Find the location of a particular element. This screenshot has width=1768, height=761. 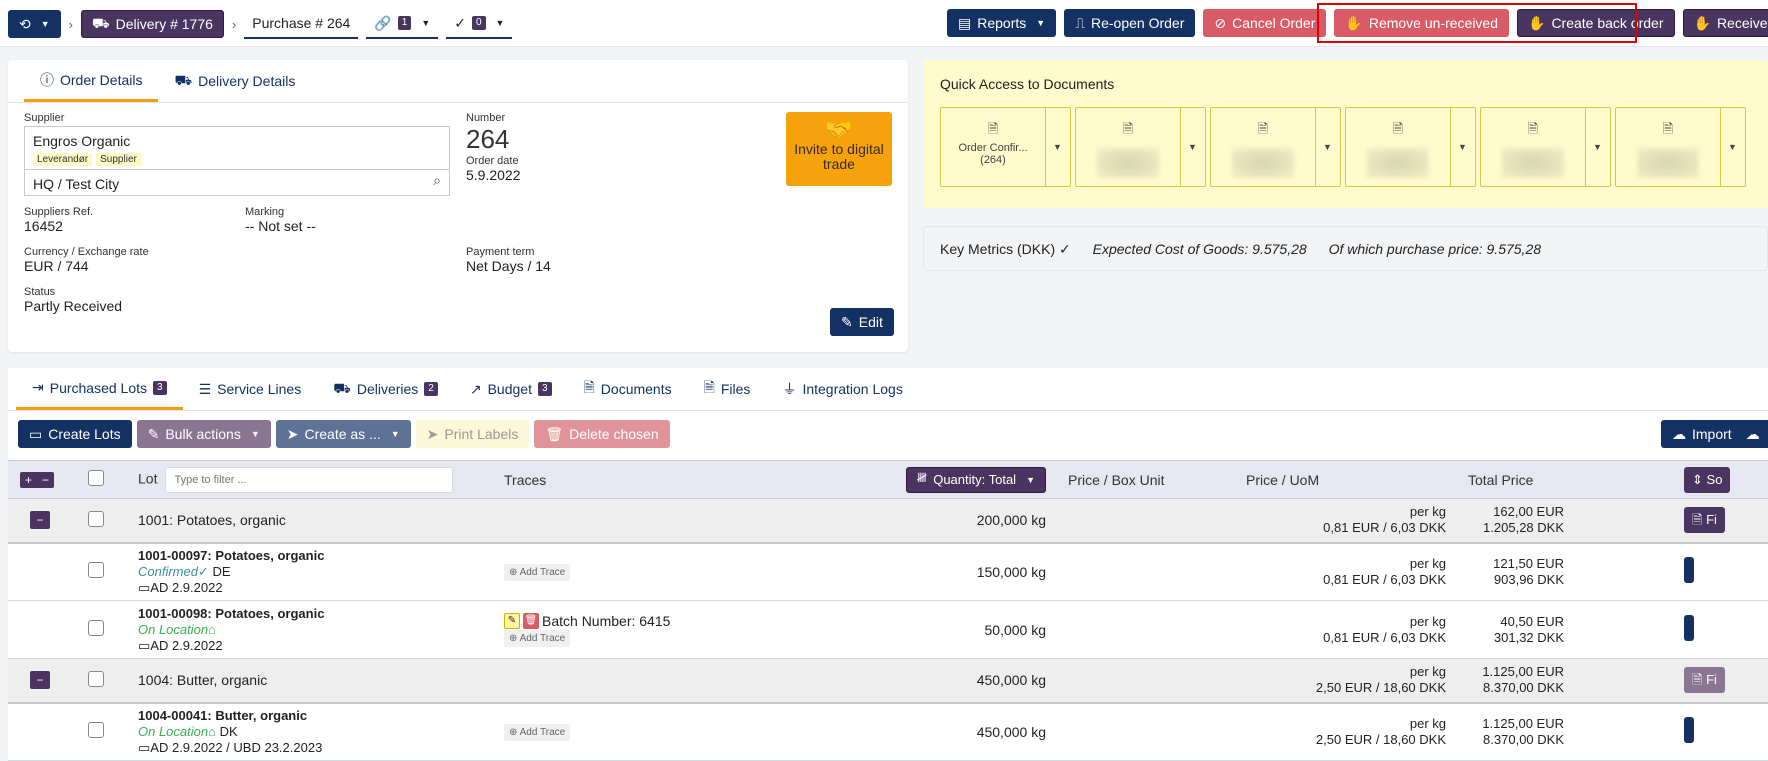

search-icon: ⌕ is located at coordinates (437, 180).